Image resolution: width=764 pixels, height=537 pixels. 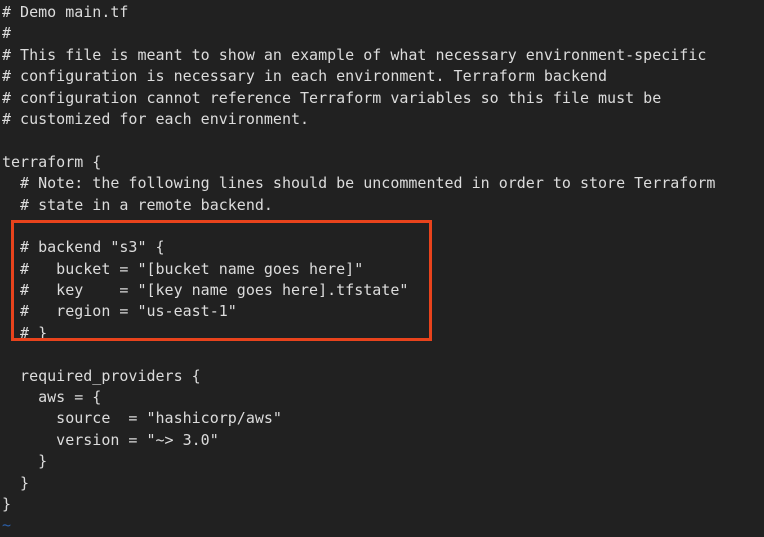 What do you see at coordinates (7, 525) in the screenshot?
I see `empty-line-tilde-marker: ~` at bounding box center [7, 525].